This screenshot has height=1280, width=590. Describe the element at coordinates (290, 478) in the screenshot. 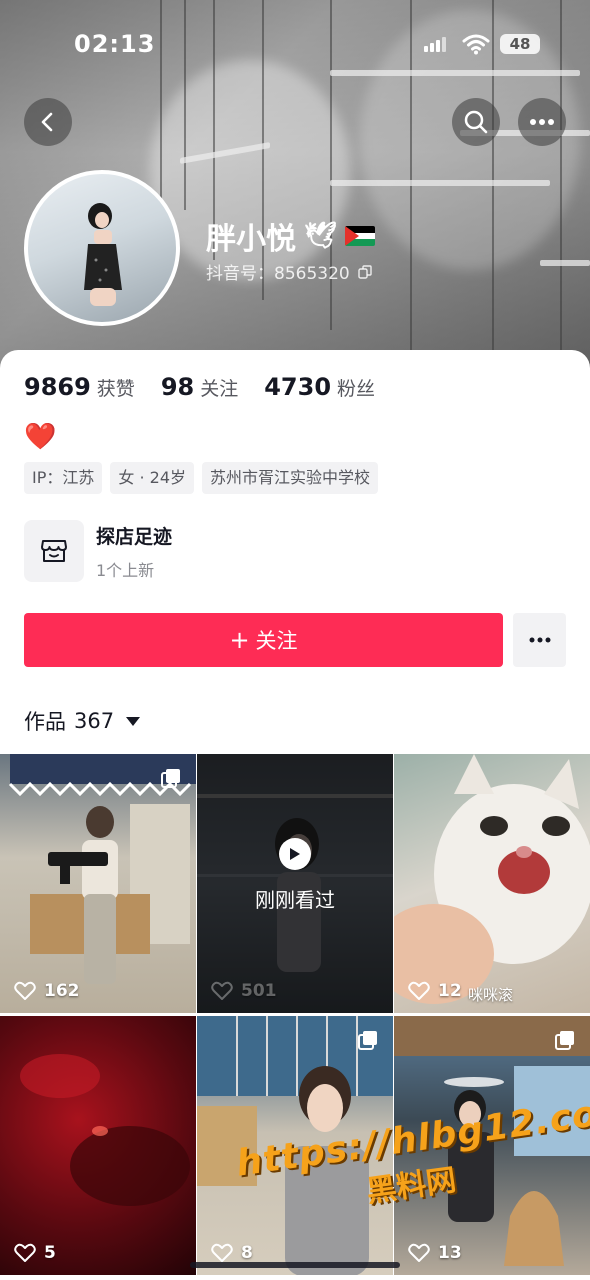

I see `tag-school: 苏州市胥江实验中学校` at that location.